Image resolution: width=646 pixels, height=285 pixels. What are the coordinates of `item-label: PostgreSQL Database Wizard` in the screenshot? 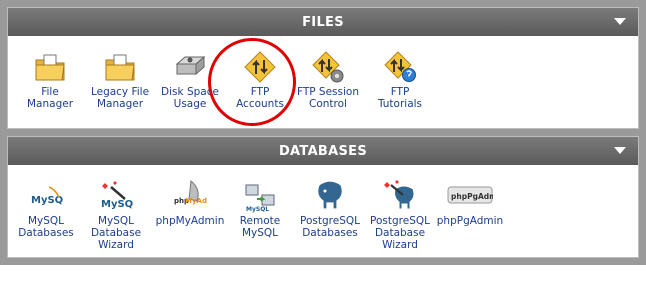 It's located at (400, 233).